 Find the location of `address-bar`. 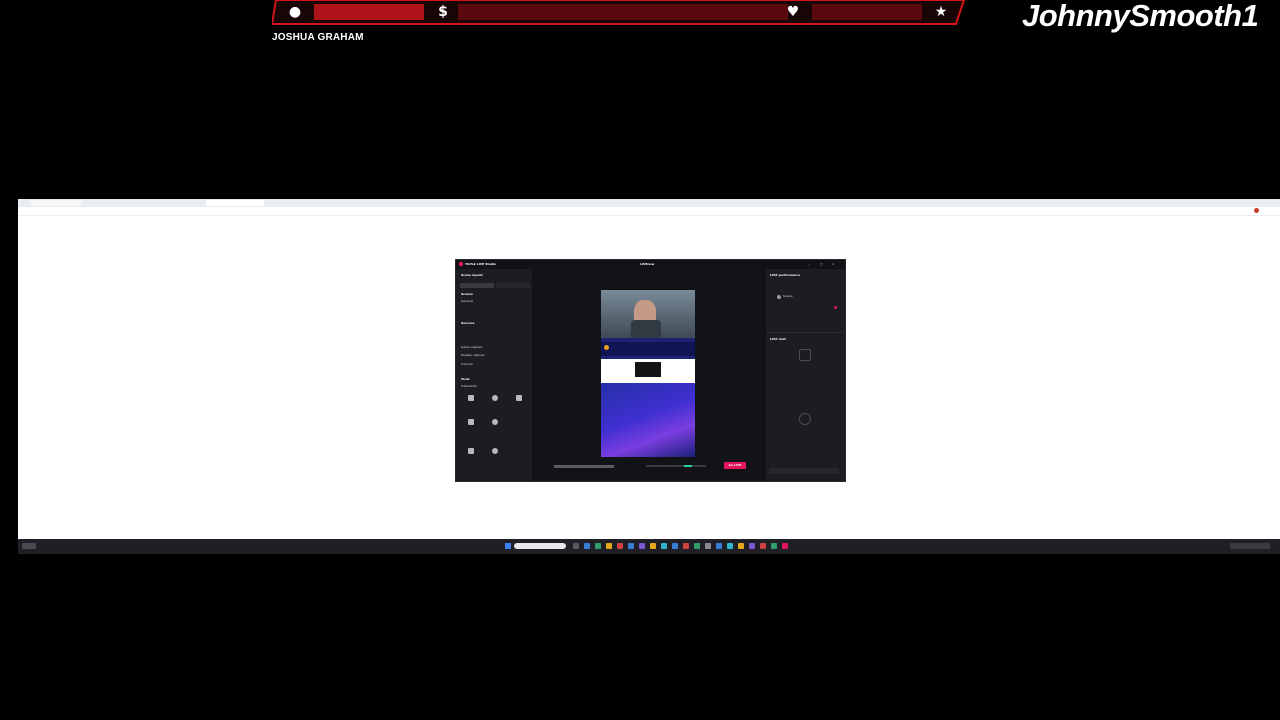

address-bar is located at coordinates (649, 211).